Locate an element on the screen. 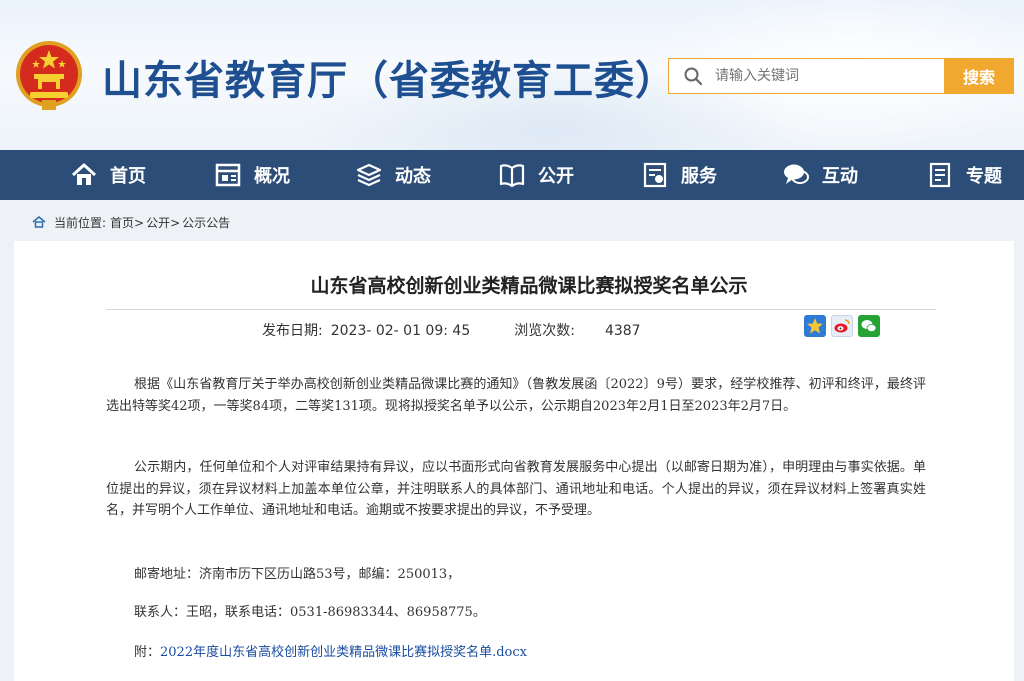 This screenshot has height=681, width=1024. chat-icon is located at coordinates (796, 174).